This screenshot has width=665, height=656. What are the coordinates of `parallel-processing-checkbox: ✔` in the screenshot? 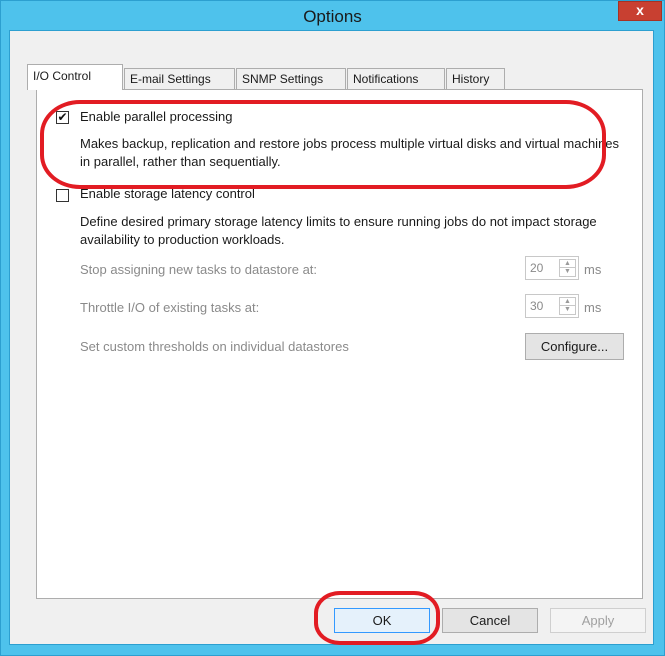 It's located at (62, 117).